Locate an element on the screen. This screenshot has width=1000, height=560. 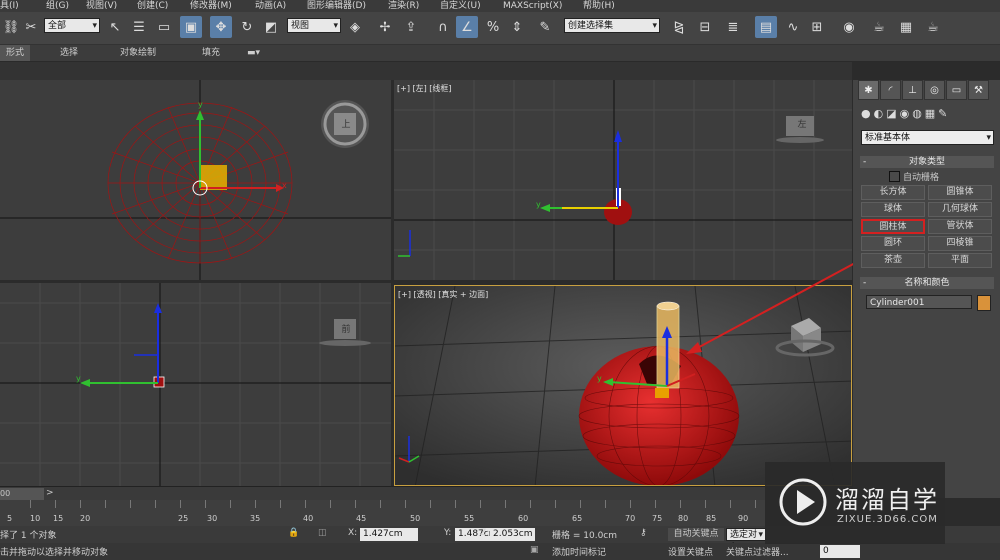
tick-label: 45 is located at coordinates (361, 518).